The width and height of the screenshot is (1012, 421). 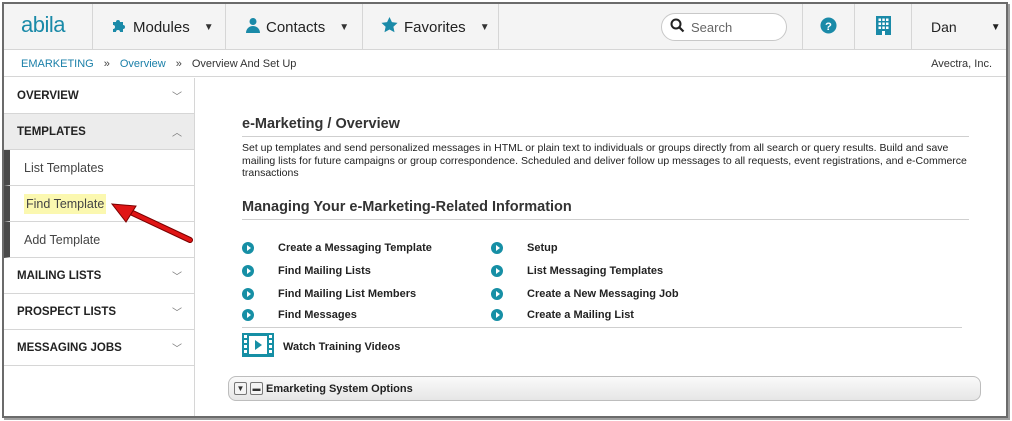 I want to click on sidebar-section-label: MAILING LISTS, so click(x=59, y=275).